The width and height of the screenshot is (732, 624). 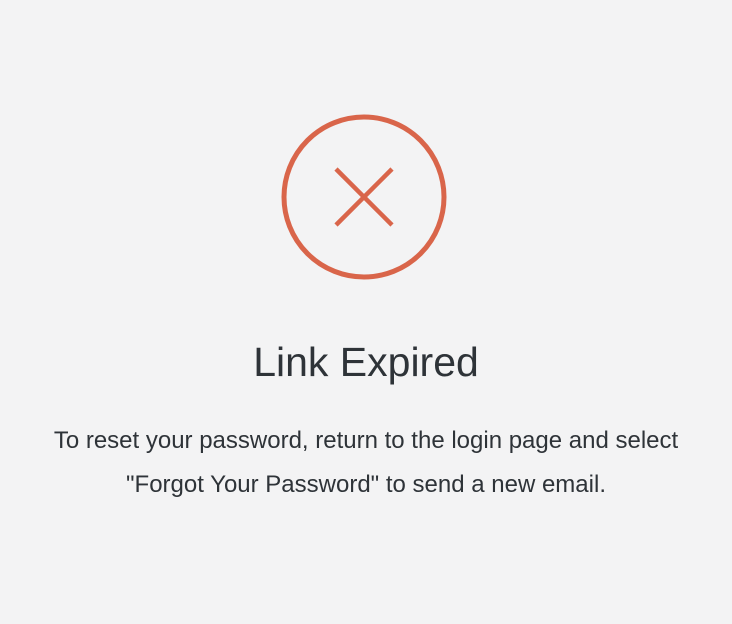 What do you see at coordinates (366, 362) in the screenshot?
I see `page-title: Link Expired` at bounding box center [366, 362].